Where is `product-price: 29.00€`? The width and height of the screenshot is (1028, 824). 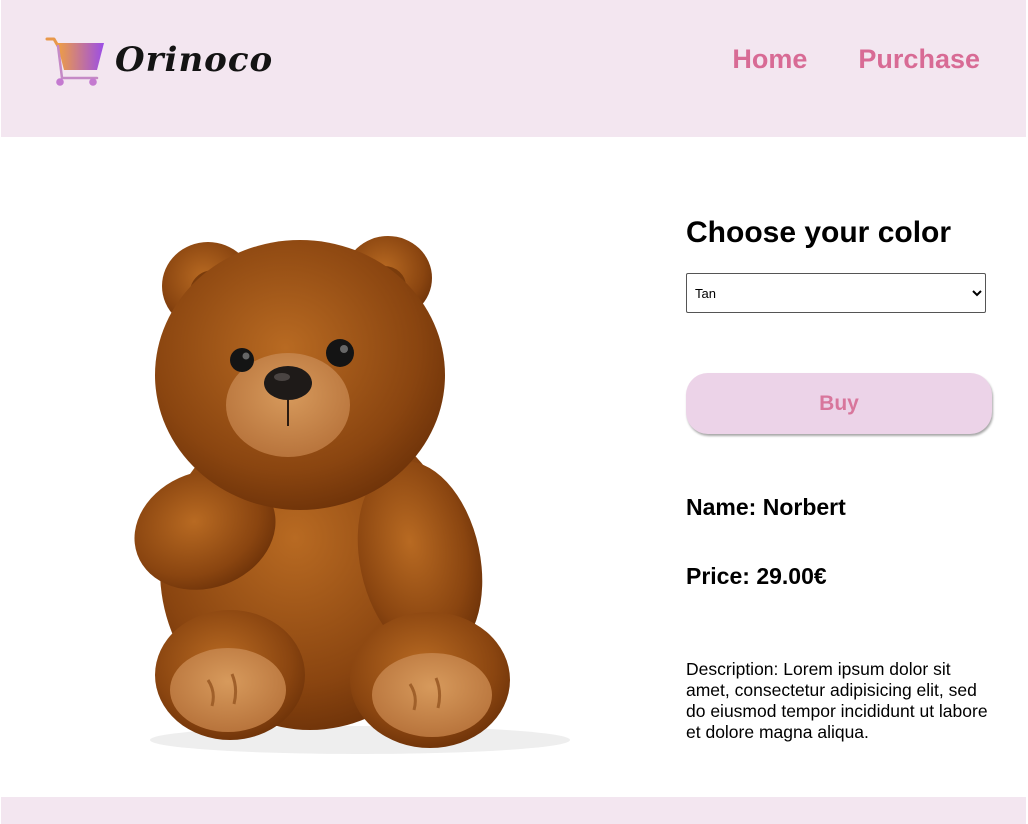 product-price: 29.00€ is located at coordinates (791, 576).